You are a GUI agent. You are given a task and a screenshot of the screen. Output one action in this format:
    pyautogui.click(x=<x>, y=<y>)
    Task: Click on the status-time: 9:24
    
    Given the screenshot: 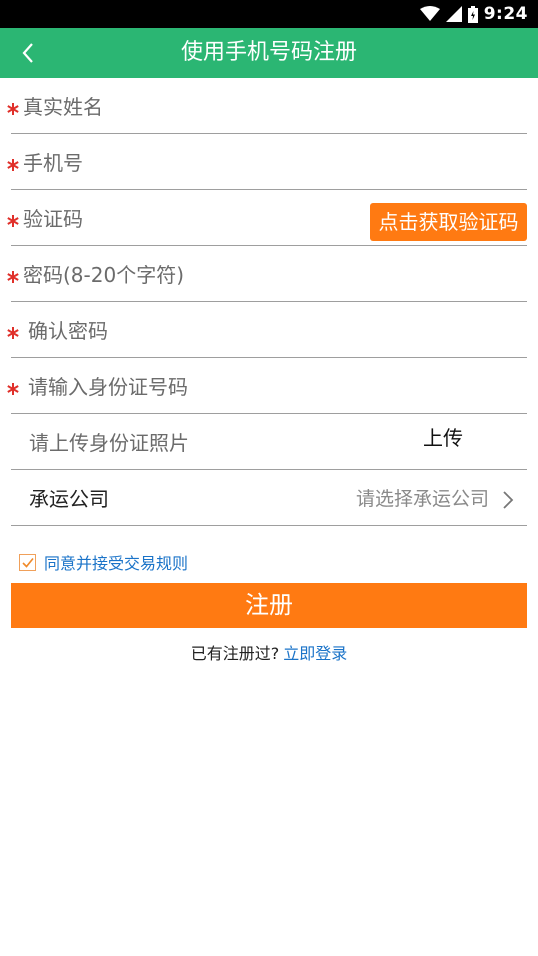 What is the action you would take?
    pyautogui.click(x=505, y=14)
    